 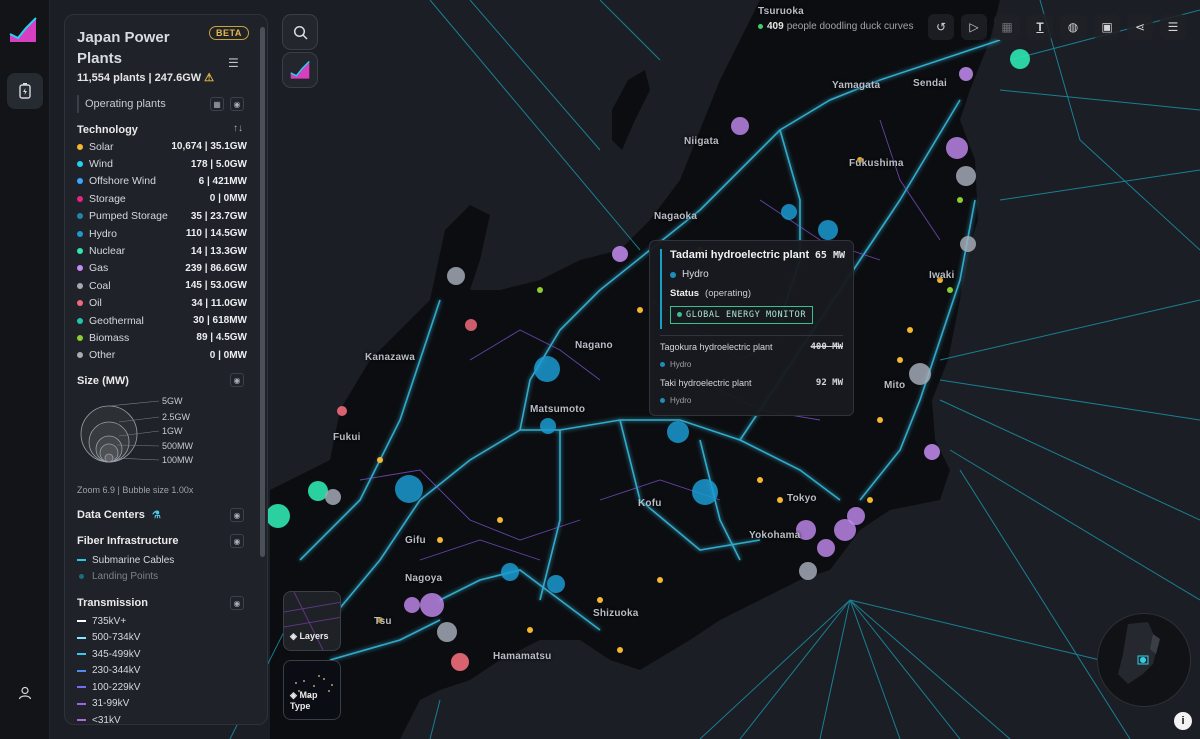 I want to click on play-button: ▷, so click(x=974, y=27).